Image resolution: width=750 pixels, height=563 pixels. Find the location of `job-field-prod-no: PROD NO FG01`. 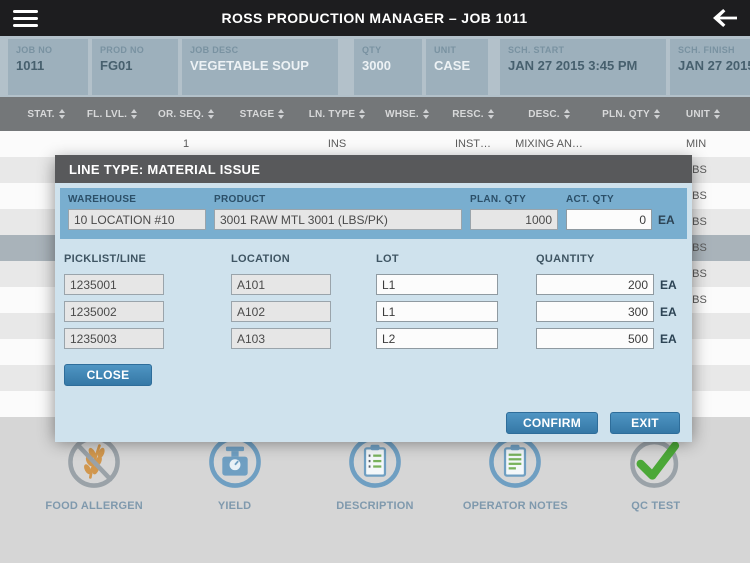

job-field-prod-no: PROD NO FG01 is located at coordinates (135, 66).